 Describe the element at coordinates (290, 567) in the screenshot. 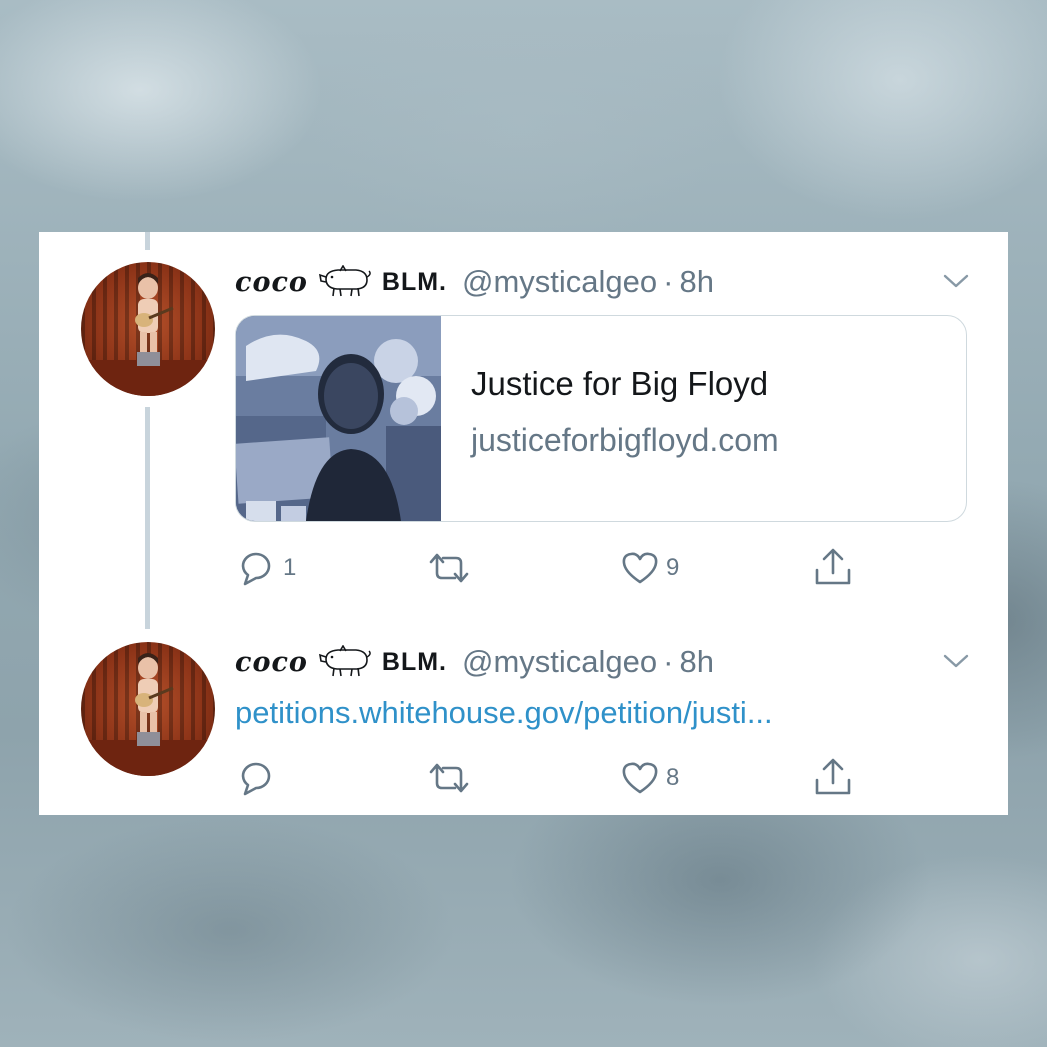

I see `reply-count: 1` at that location.